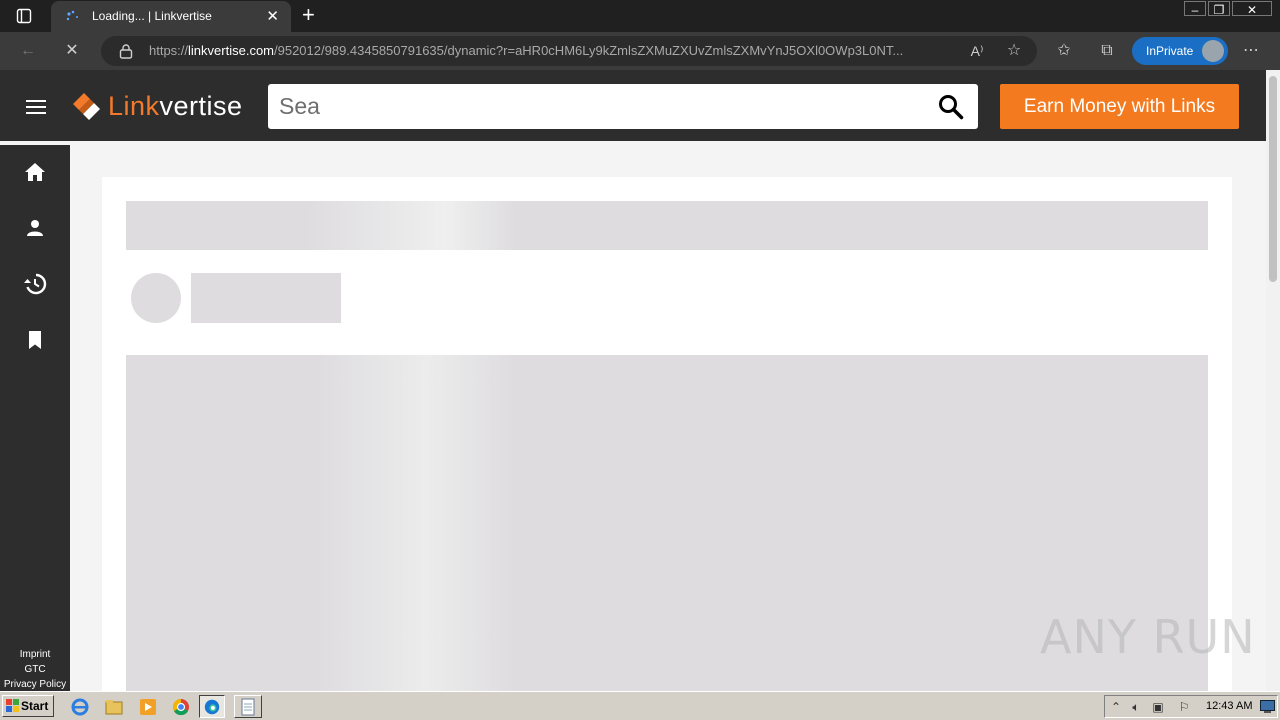 The image size is (1280, 720). What do you see at coordinates (266, 298) in the screenshot?
I see `skeleton-username` at bounding box center [266, 298].